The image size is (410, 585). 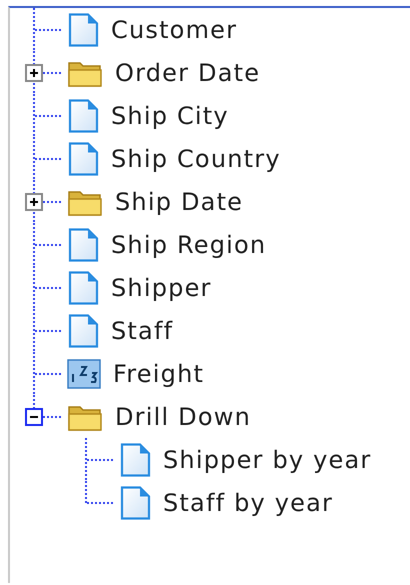 I want to click on tree-item: Freight, so click(x=158, y=374).